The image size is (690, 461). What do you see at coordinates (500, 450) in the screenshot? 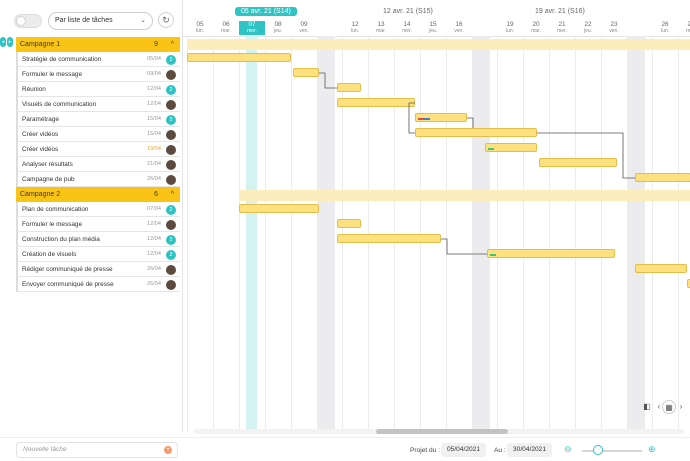
I see `project-end-label: Au :` at bounding box center [500, 450].